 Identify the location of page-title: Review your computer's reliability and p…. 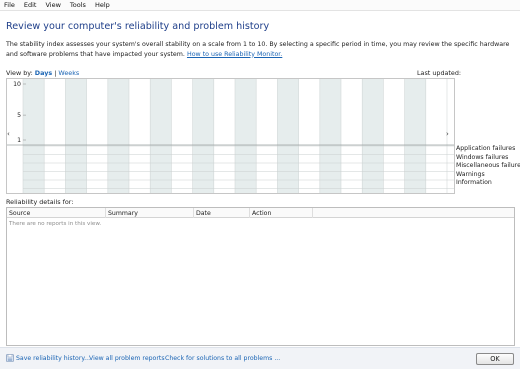
(138, 26).